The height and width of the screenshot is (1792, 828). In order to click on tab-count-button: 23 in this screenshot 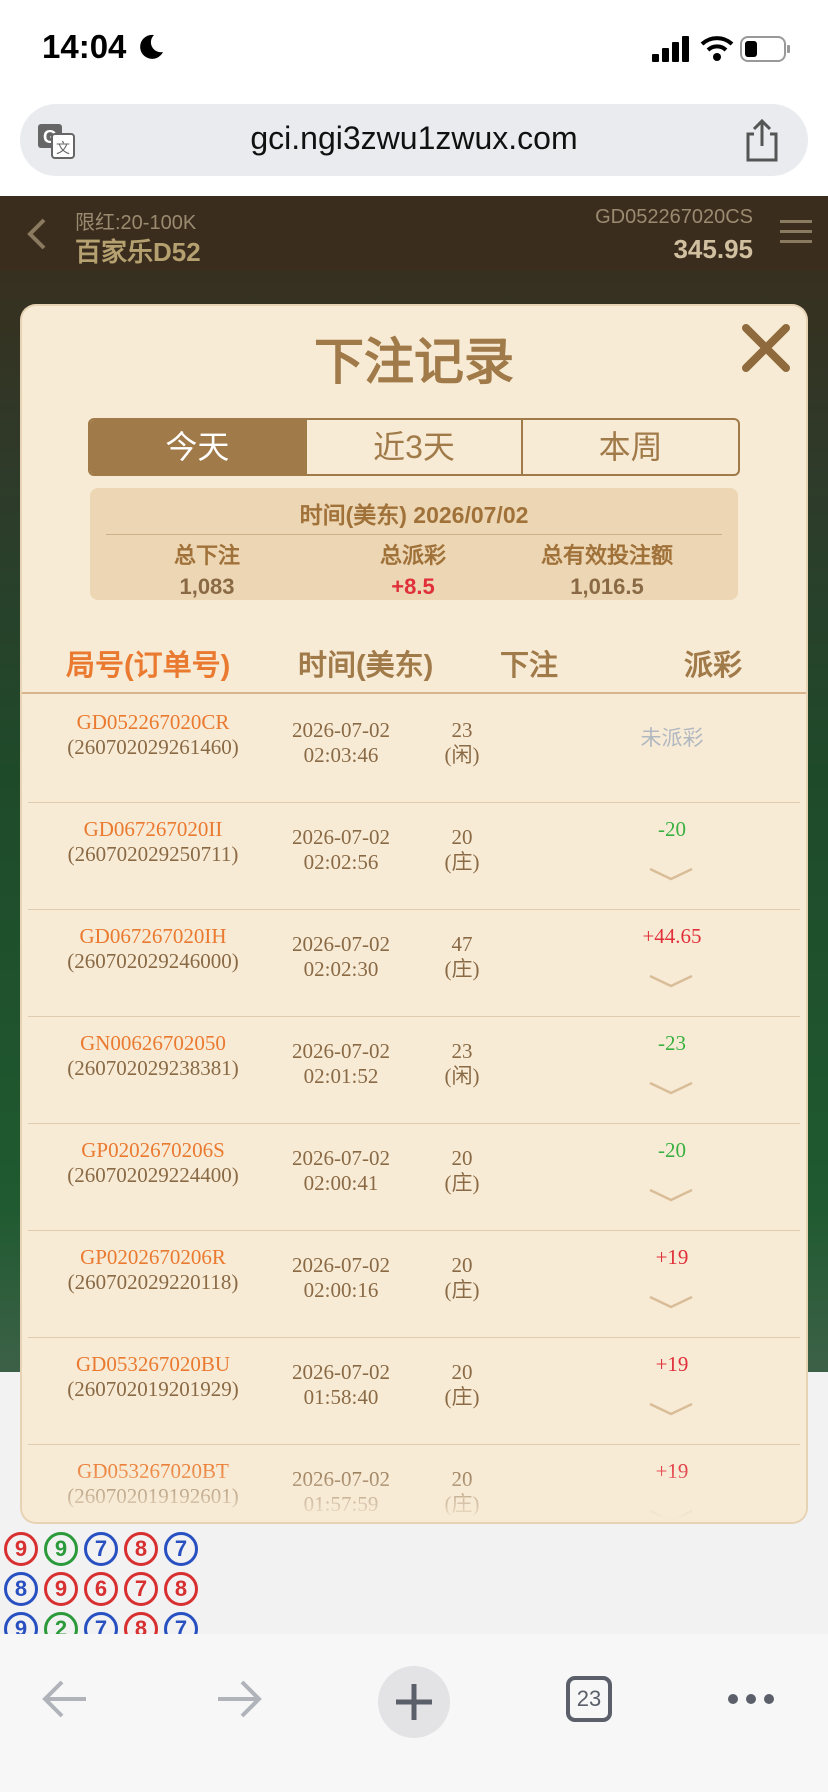, I will do `click(589, 1699)`.